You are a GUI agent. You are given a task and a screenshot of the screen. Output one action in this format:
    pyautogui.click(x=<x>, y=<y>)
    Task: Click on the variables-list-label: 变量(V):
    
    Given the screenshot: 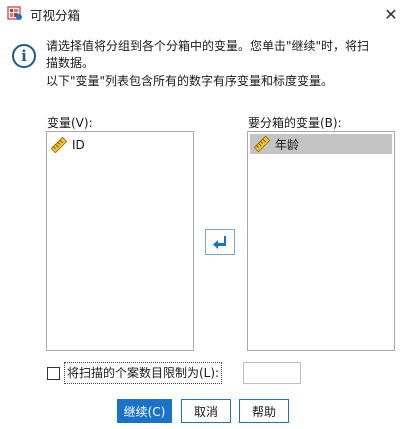 What is the action you would take?
    pyautogui.click(x=70, y=123)
    